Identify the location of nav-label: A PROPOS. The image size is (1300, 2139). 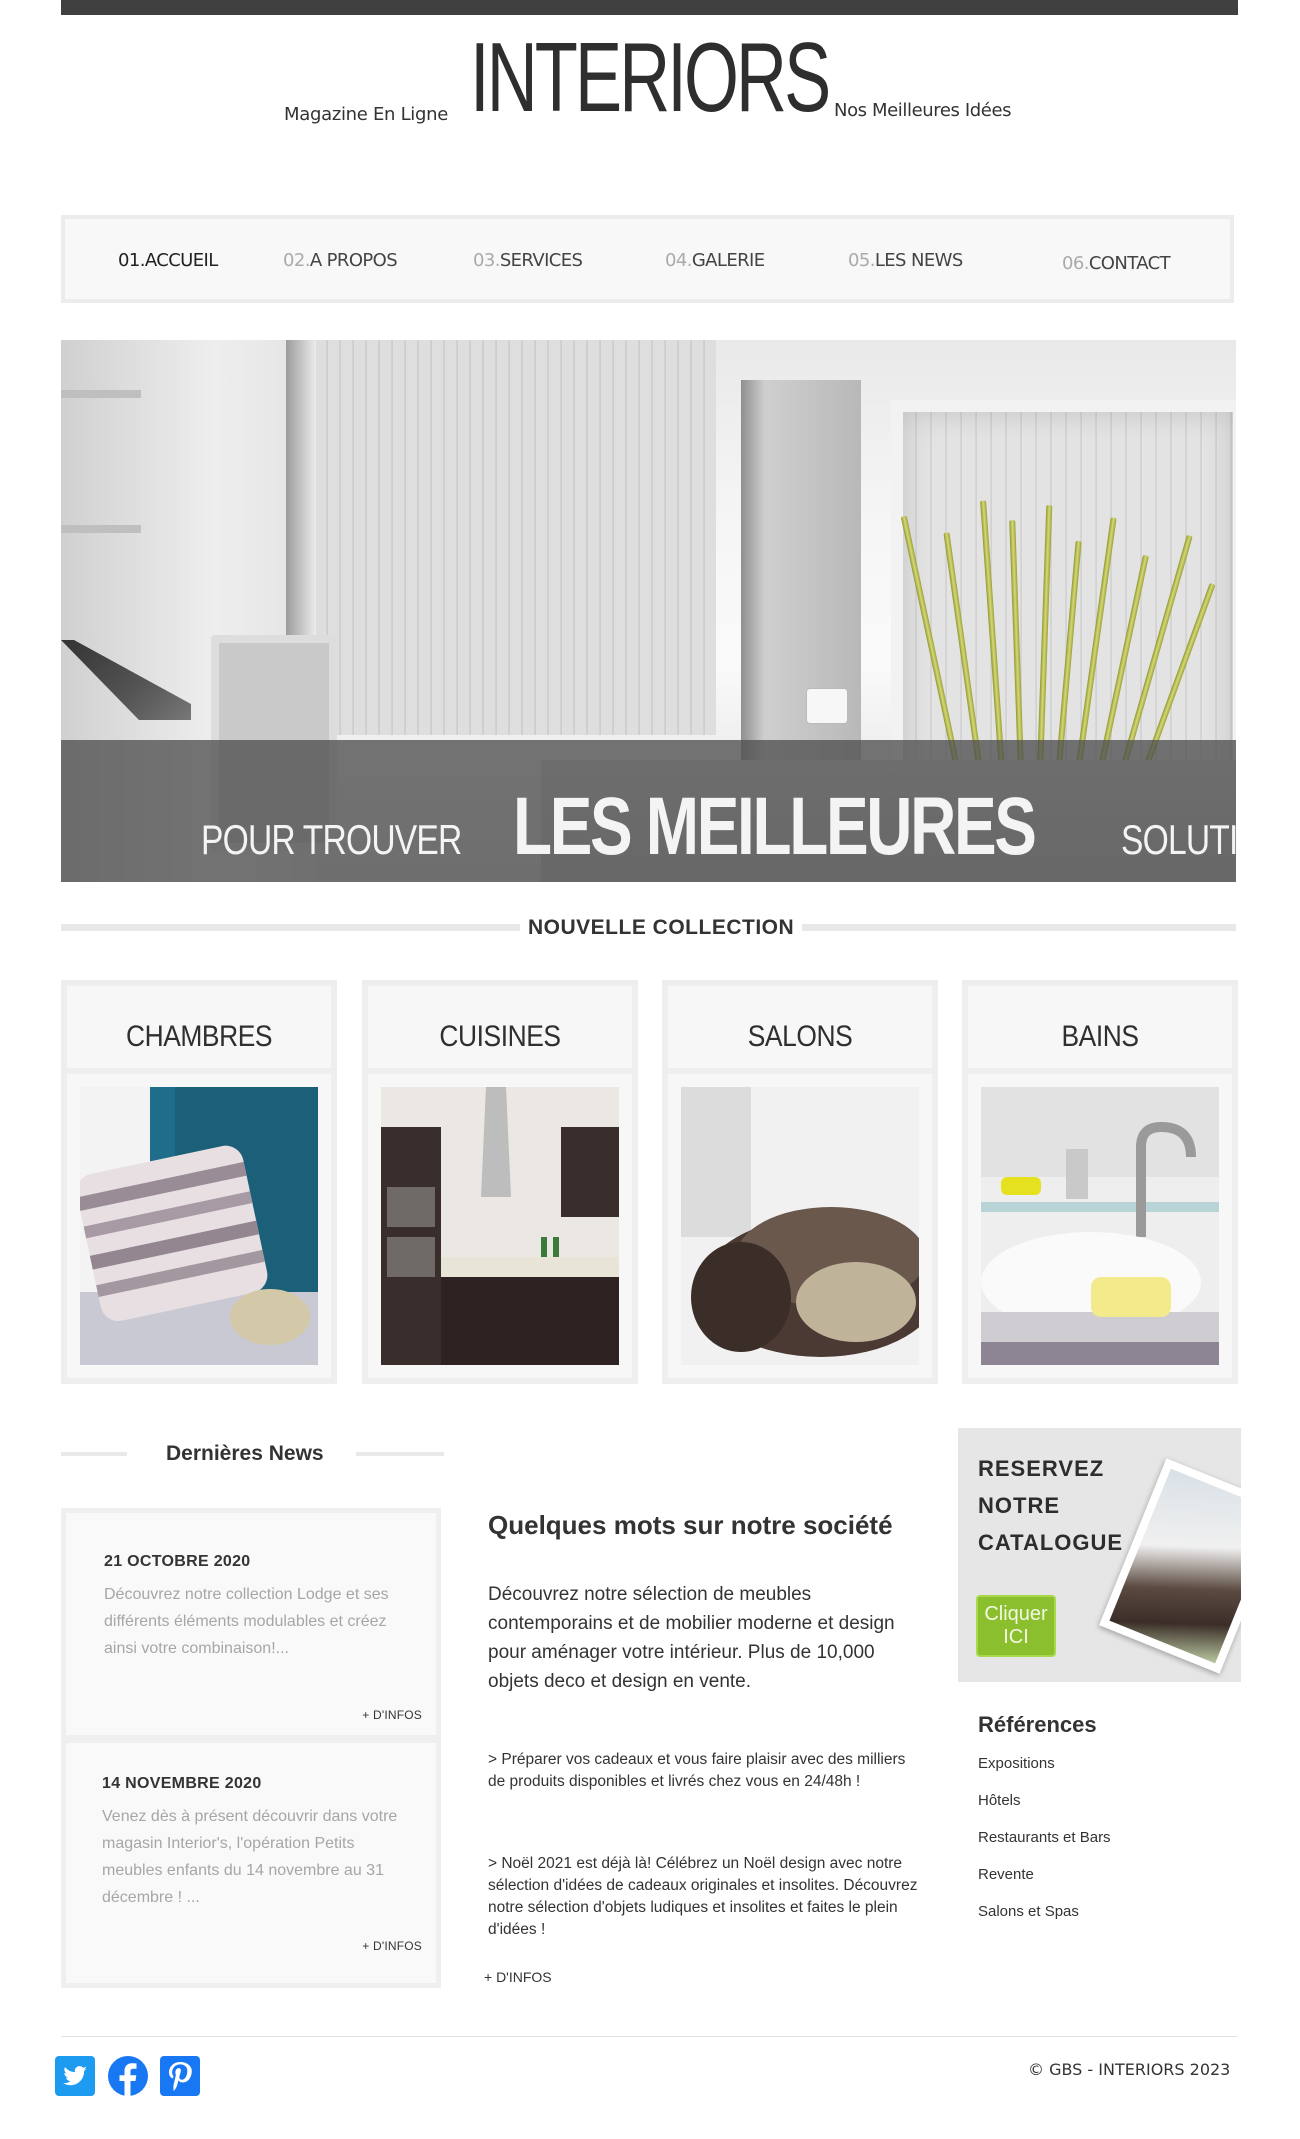
(353, 260).